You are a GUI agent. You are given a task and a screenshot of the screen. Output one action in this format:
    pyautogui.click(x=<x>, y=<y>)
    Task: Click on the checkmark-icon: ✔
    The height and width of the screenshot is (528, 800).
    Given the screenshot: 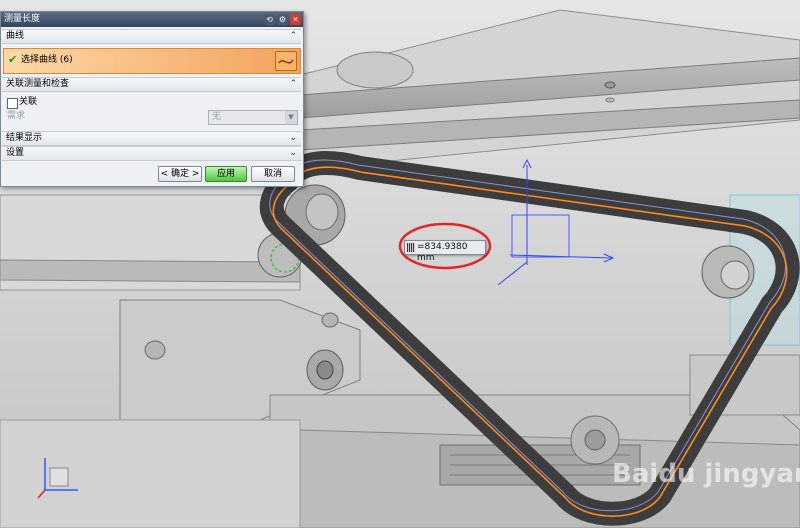 What is the action you would take?
    pyautogui.click(x=13, y=59)
    